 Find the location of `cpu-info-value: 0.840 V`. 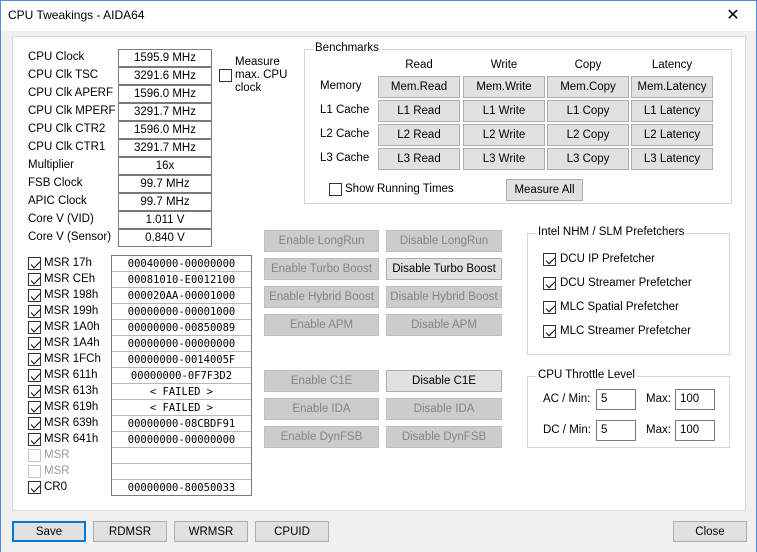

cpu-info-value: 0.840 V is located at coordinates (165, 238).